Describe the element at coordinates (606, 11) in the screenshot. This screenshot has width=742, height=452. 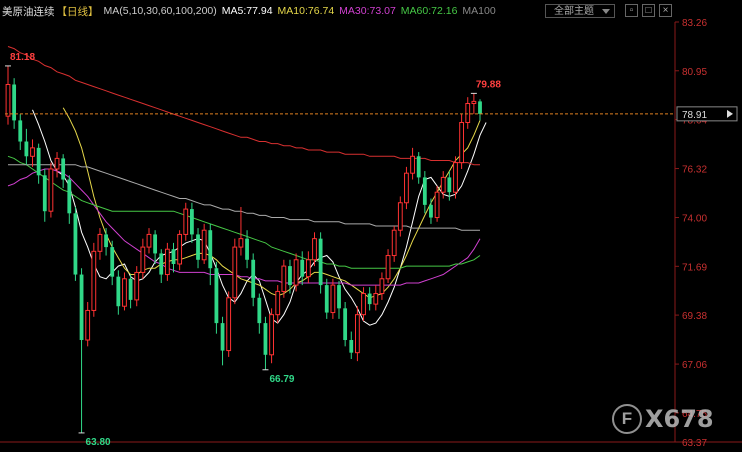
I see `chevron-down-icon` at that location.